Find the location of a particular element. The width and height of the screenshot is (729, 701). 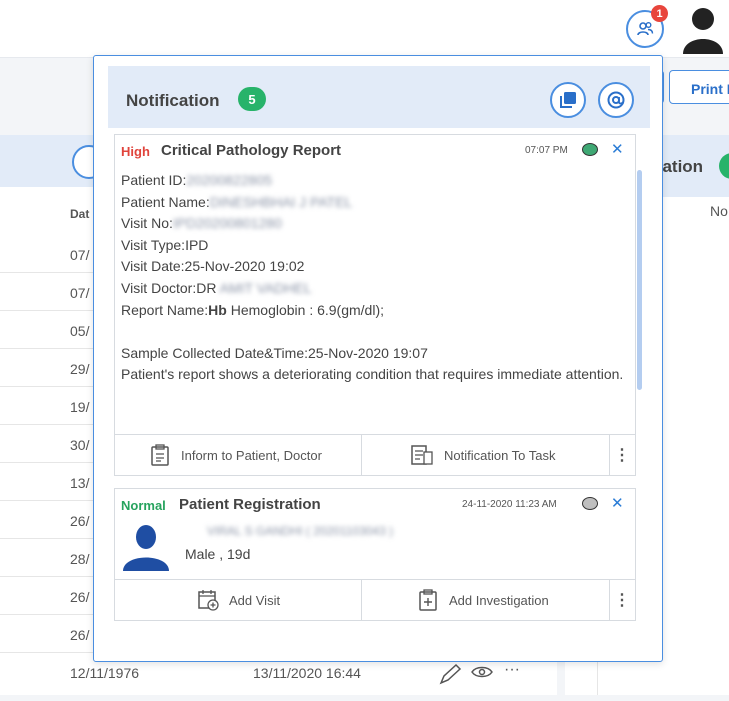

visit-doctor-value: AMIT VADHEL is located at coordinates (265, 287).